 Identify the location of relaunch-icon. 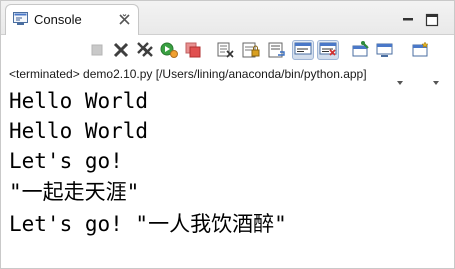
(169, 50).